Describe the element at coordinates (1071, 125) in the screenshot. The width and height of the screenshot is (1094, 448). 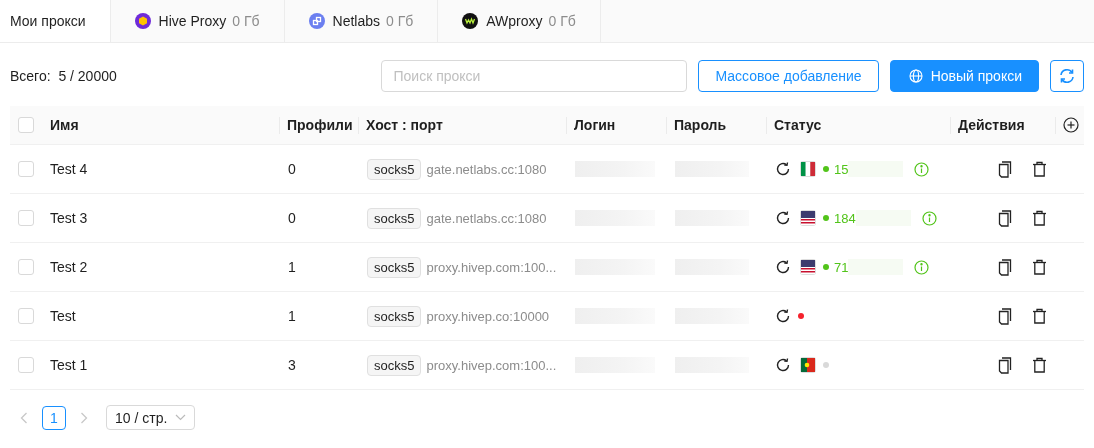
I see `add-icon` at that location.